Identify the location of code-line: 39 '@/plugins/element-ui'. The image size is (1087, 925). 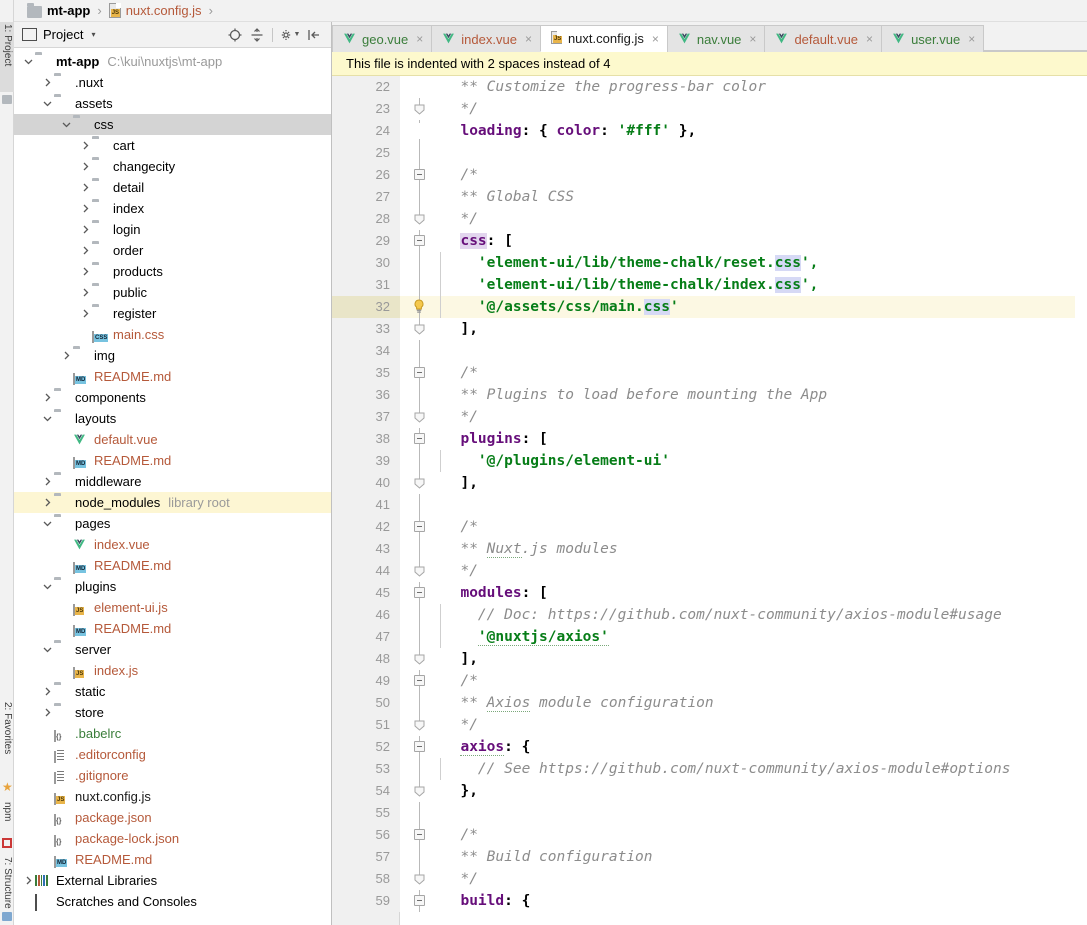
(709, 461).